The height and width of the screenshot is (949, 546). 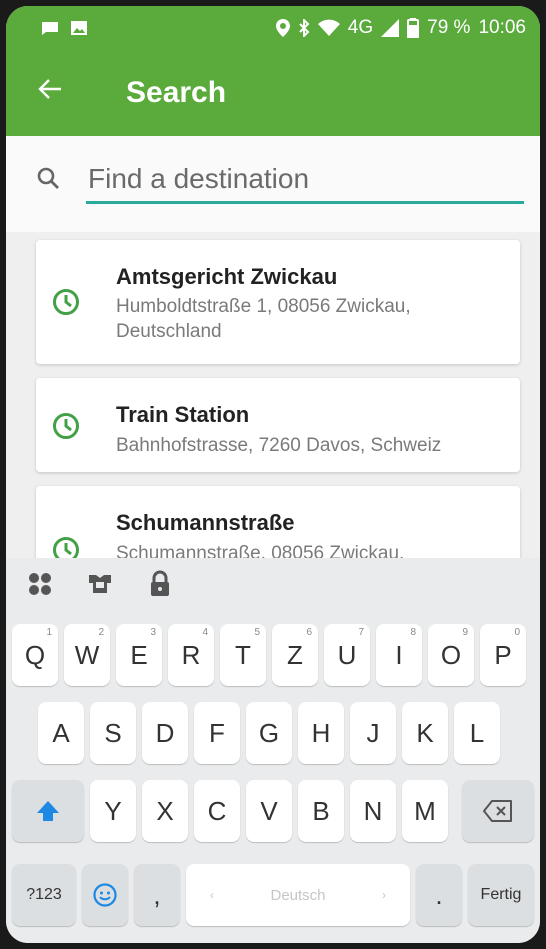 I want to click on battery-icon, so click(x=413, y=28).